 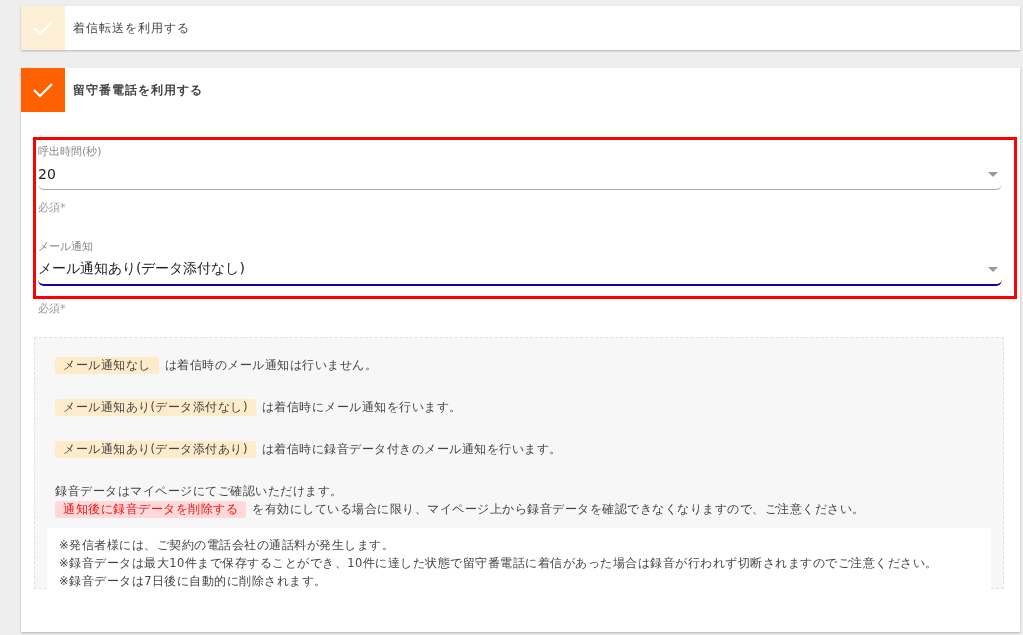 I want to click on field-value: メール通知あり(データ添付なし), so click(x=141, y=269).